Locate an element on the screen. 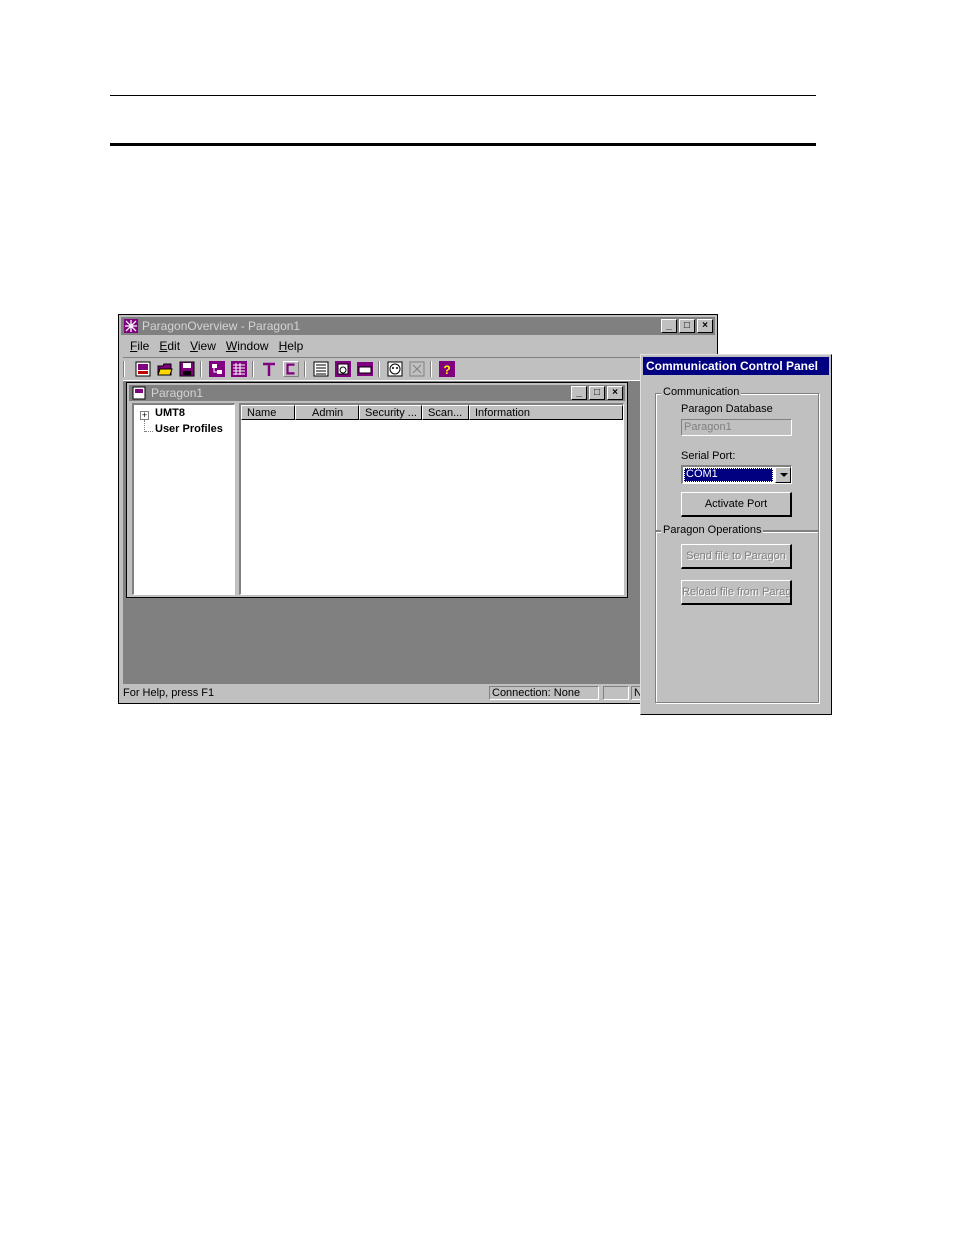  child-minimize-button: _ is located at coordinates (579, 393).